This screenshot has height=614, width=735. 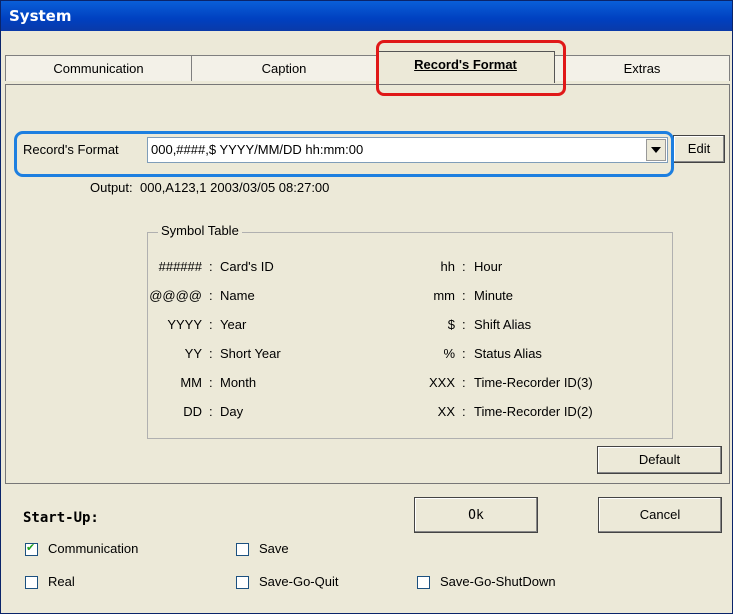 I want to click on save-go-shutdown-checkbox, so click(x=423, y=582).